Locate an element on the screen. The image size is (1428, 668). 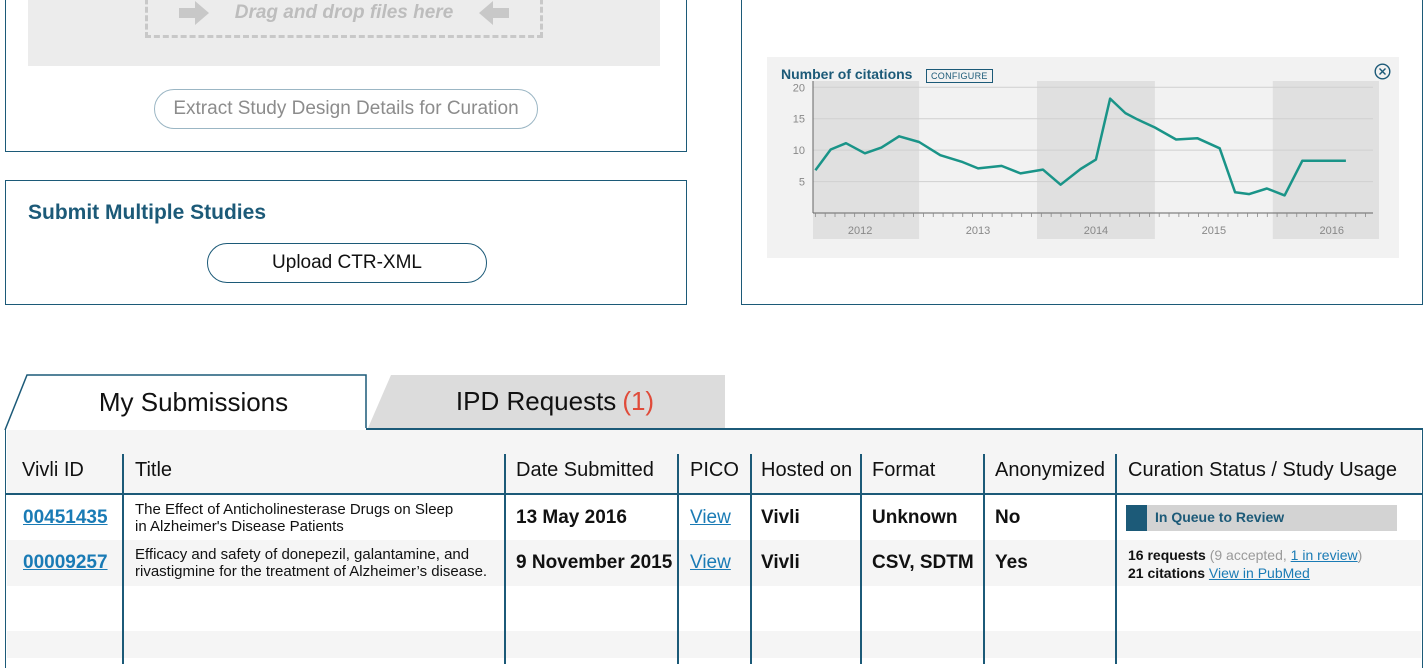
y-tick-label: 5 is located at coordinates (802, 183).